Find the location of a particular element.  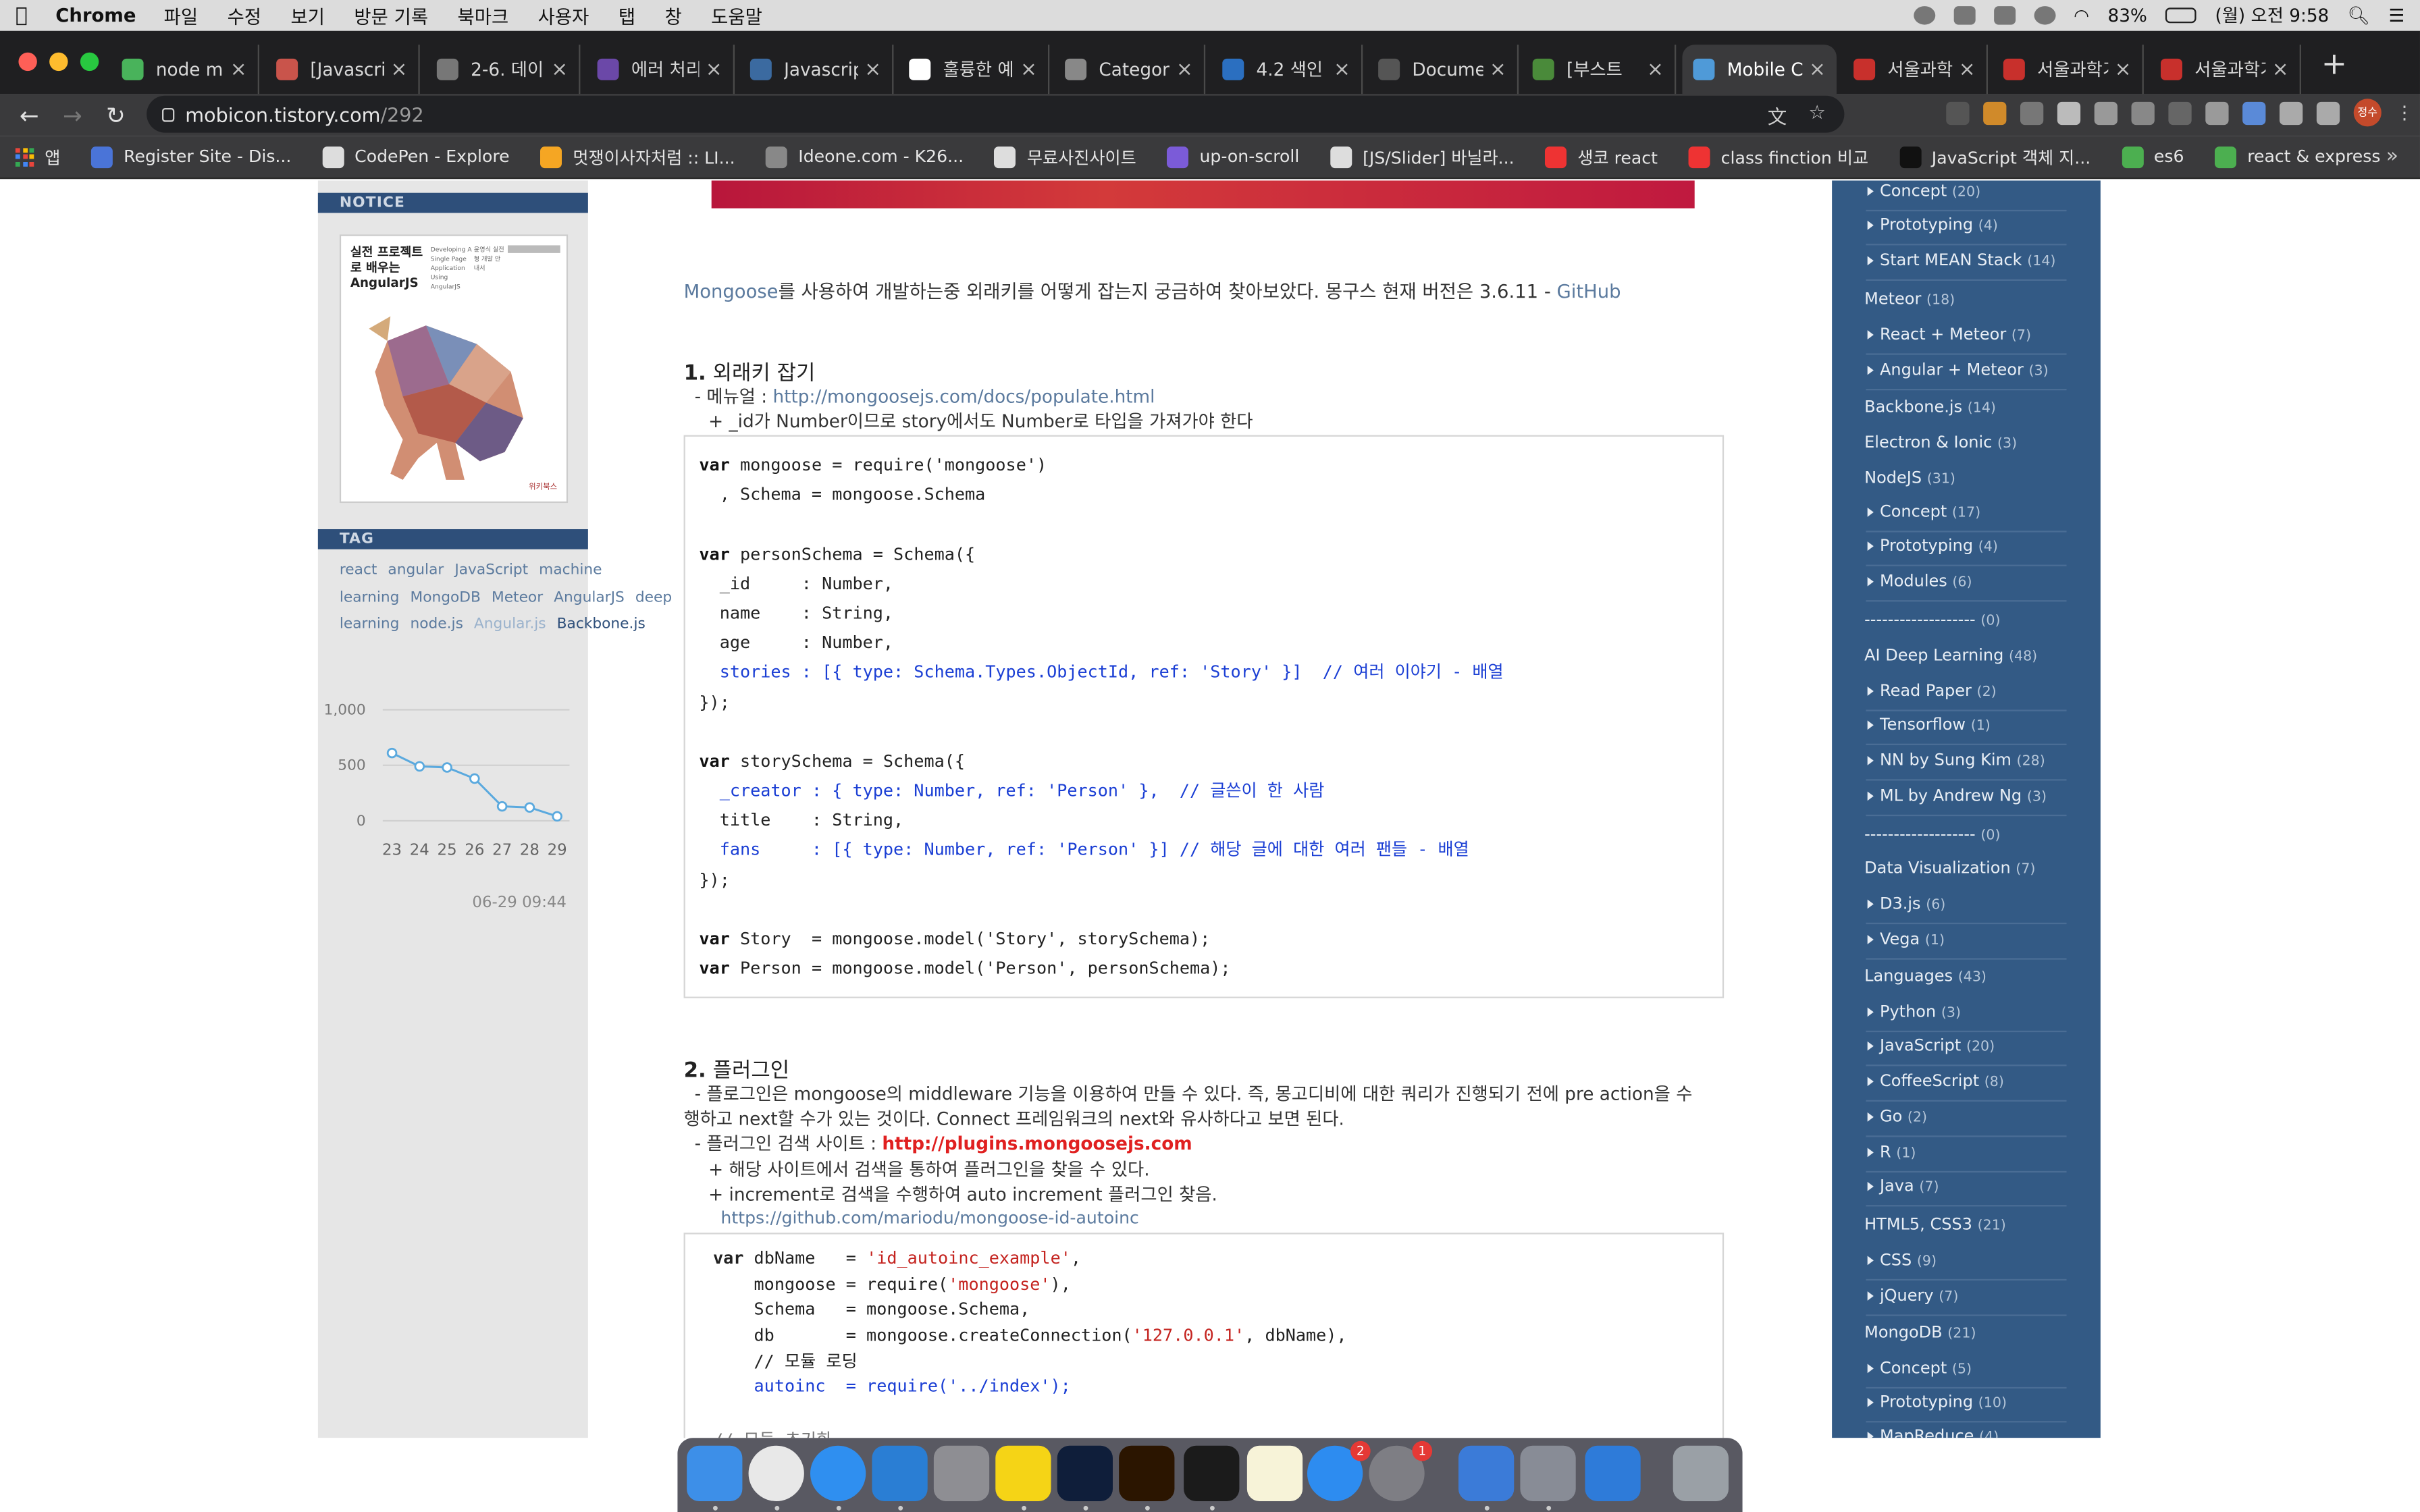

subcategory-link: MapReduce (4) is located at coordinates (1966, 1430).